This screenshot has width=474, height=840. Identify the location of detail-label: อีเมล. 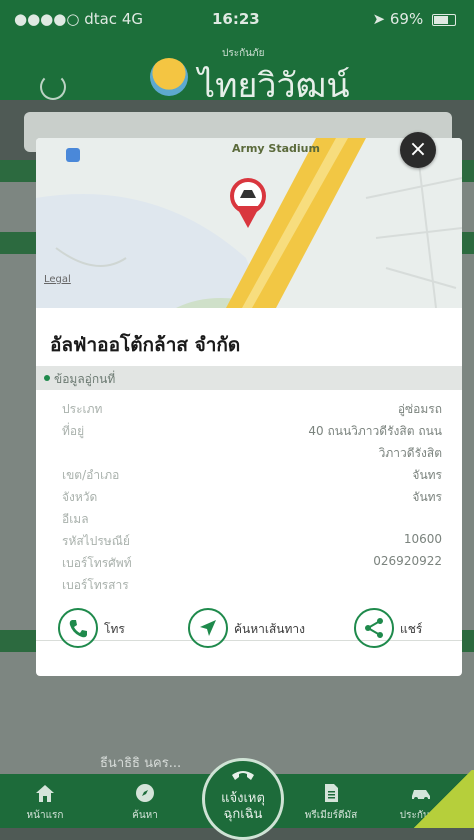
(75, 519).